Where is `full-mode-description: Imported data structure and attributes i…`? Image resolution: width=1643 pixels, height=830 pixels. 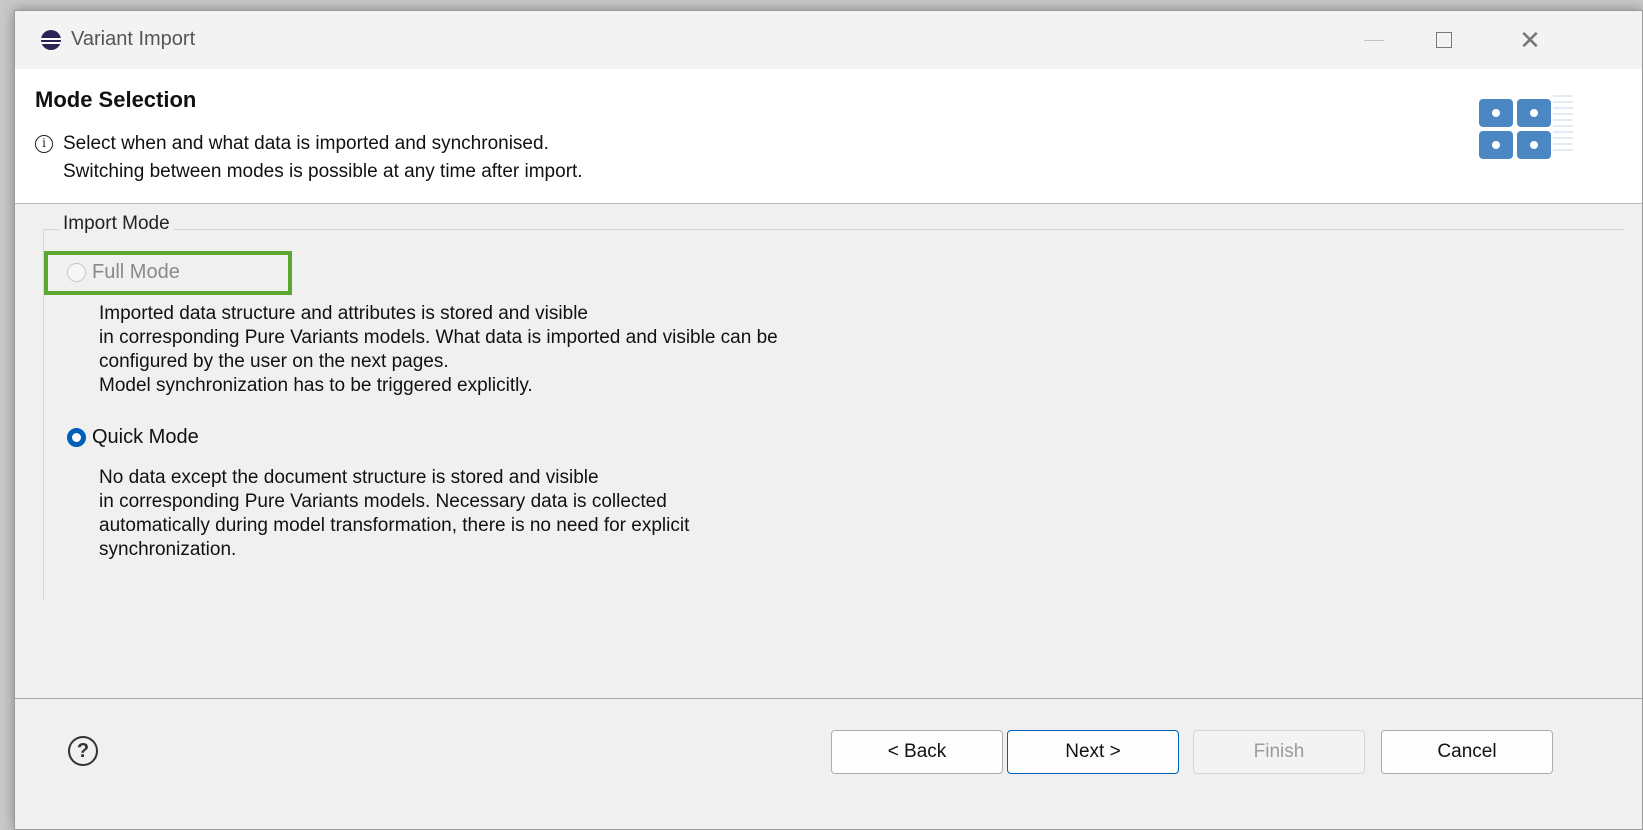
full-mode-description: Imported data structure and attributes i… is located at coordinates (438, 350).